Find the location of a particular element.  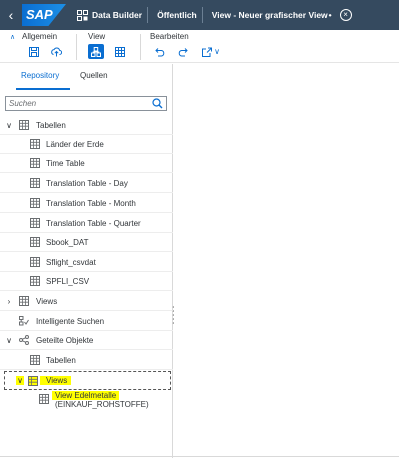

toolbar-group-bearbeiten: Bearbeiten is located at coordinates (169, 36).